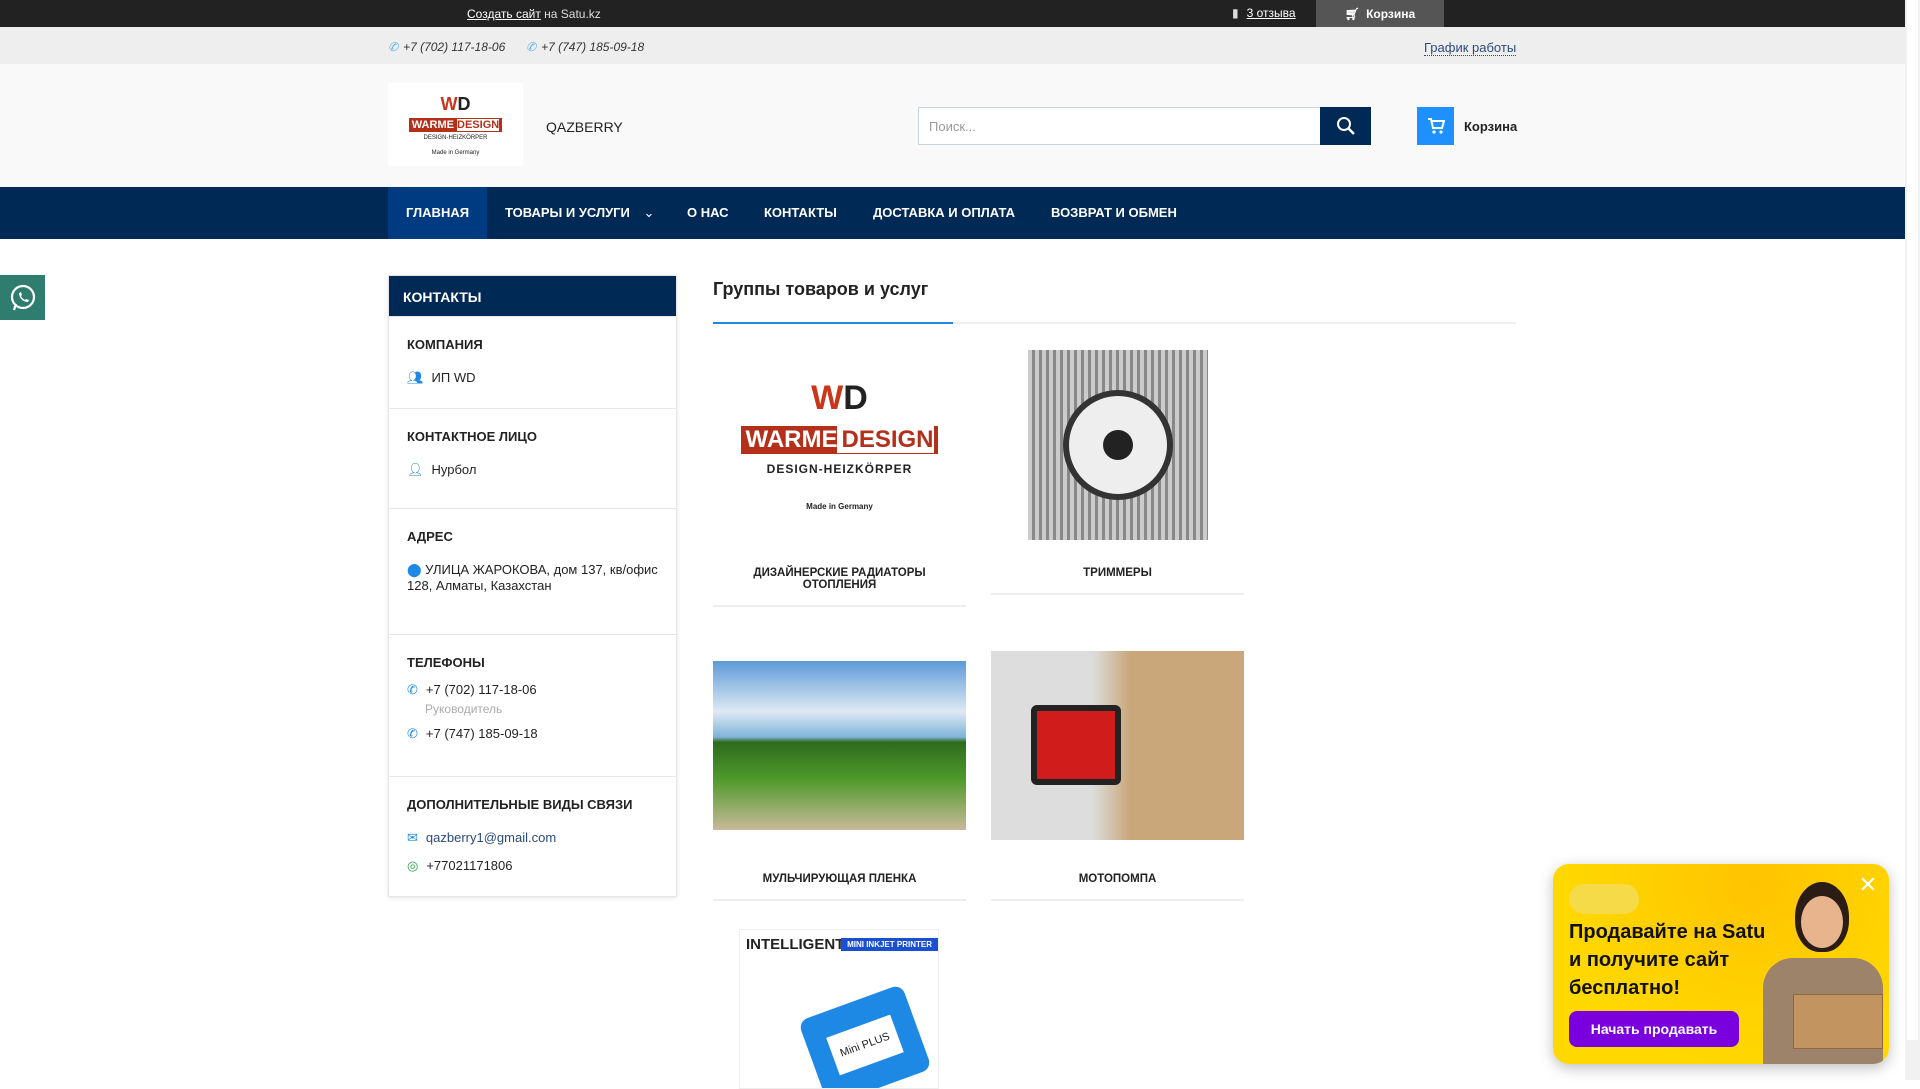  Describe the element at coordinates (469, 866) in the screenshot. I see `whatsapp-number: +77021171806` at that location.